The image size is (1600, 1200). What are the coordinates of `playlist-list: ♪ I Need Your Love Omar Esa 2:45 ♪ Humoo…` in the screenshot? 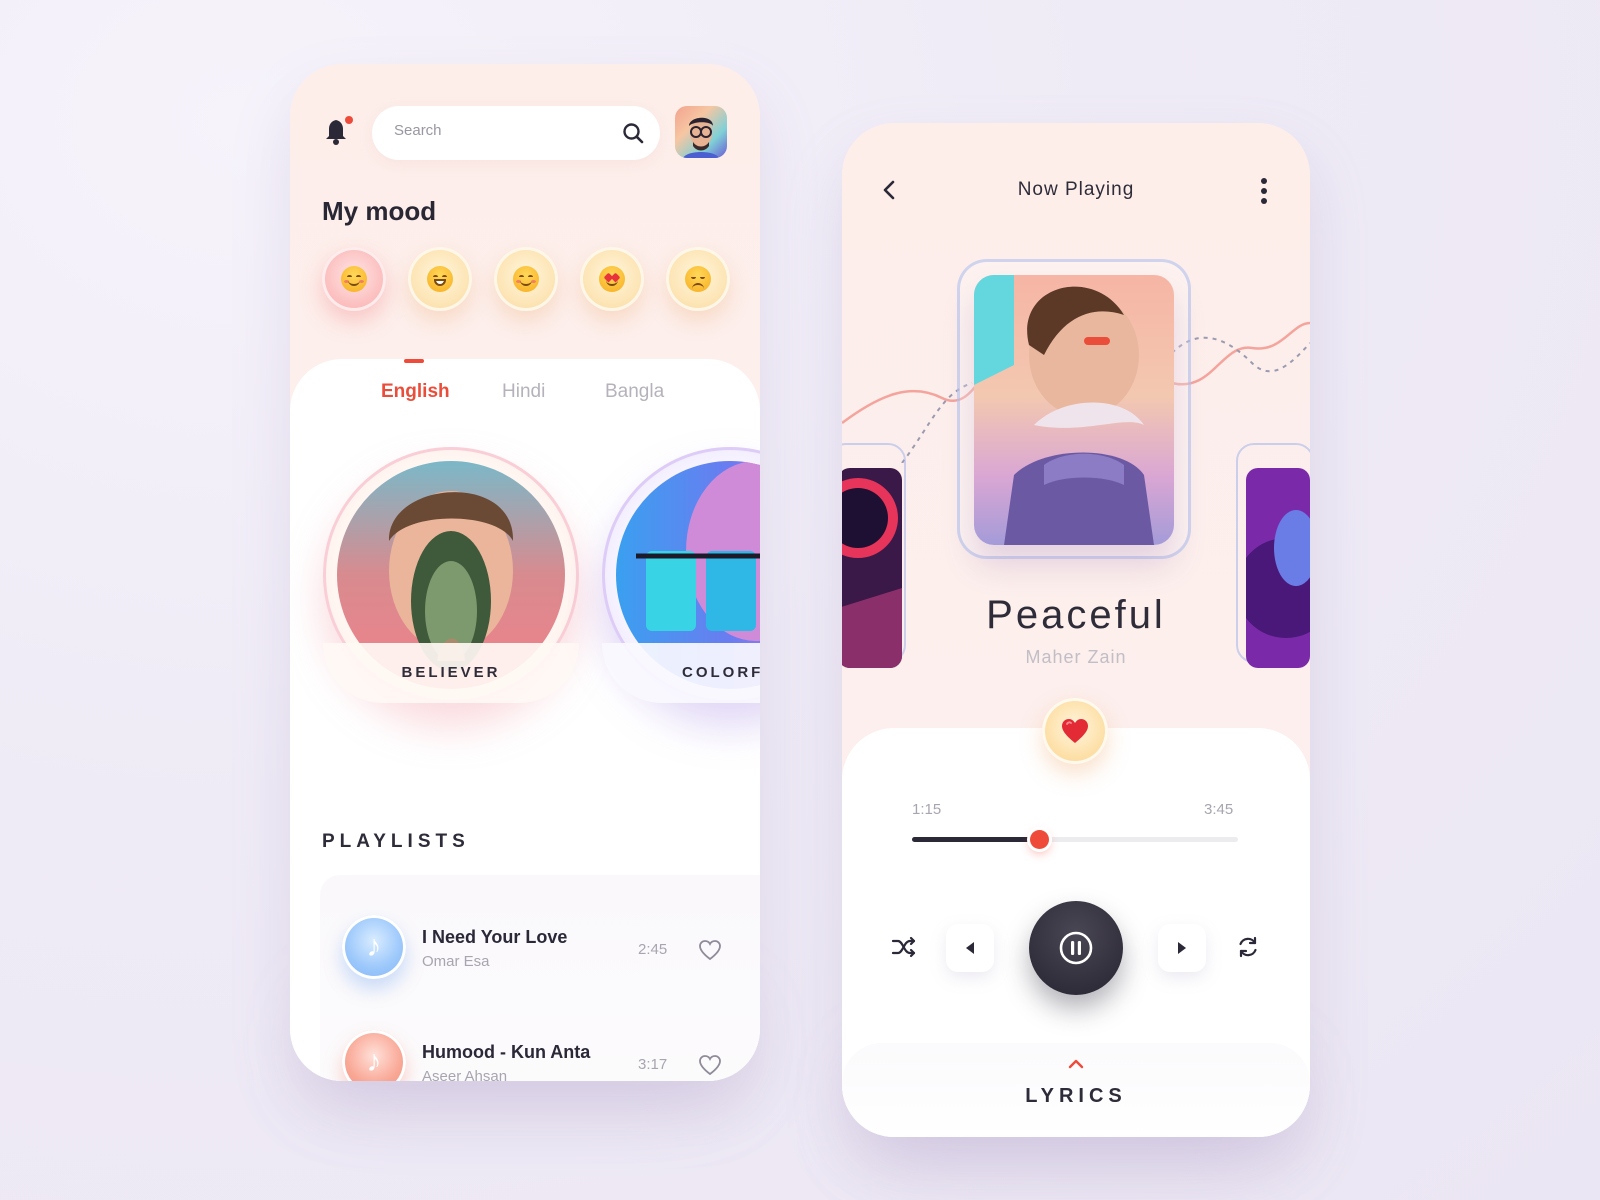 It's located at (540, 978).